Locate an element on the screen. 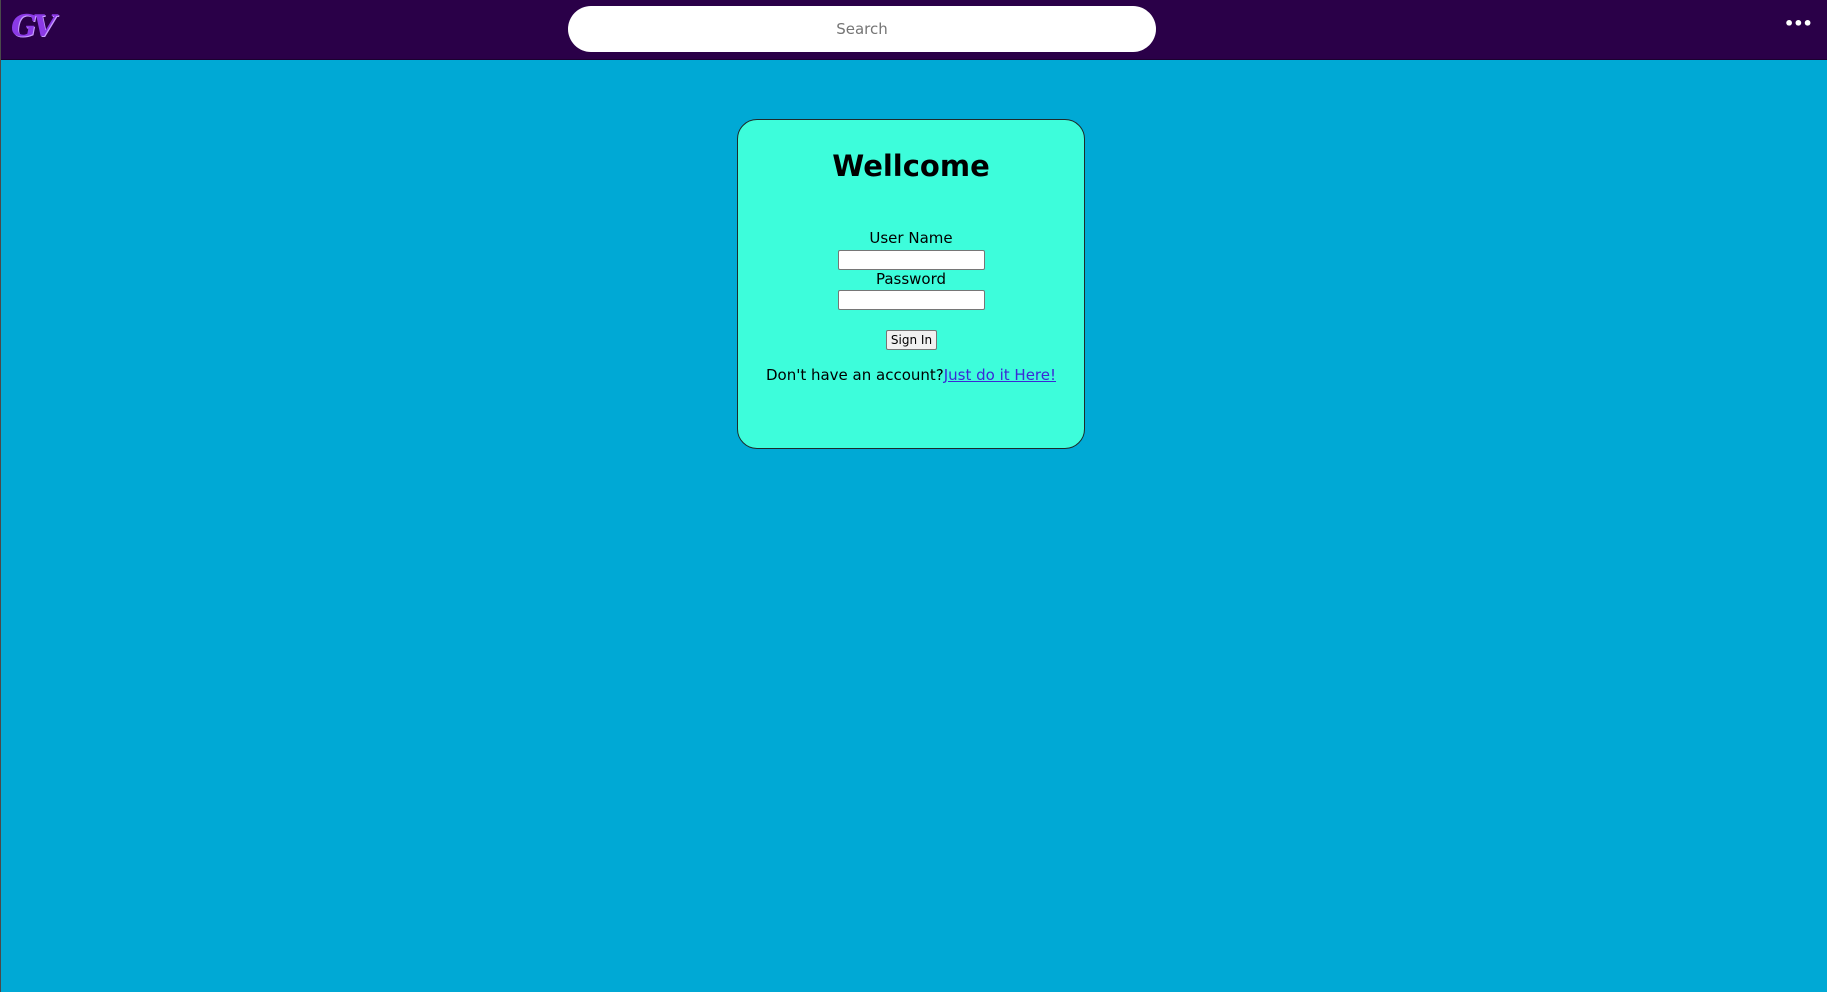 Image resolution: width=1827 pixels, height=992 pixels. more-menu-icon: ••• is located at coordinates (1798, 24).